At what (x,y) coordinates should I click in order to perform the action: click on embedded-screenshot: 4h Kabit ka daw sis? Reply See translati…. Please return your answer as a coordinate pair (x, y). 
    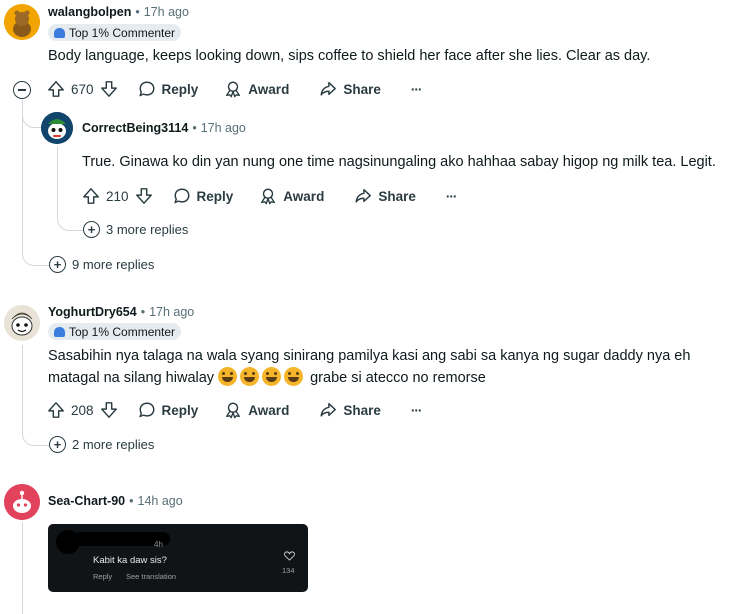
    Looking at the image, I should click on (178, 558).